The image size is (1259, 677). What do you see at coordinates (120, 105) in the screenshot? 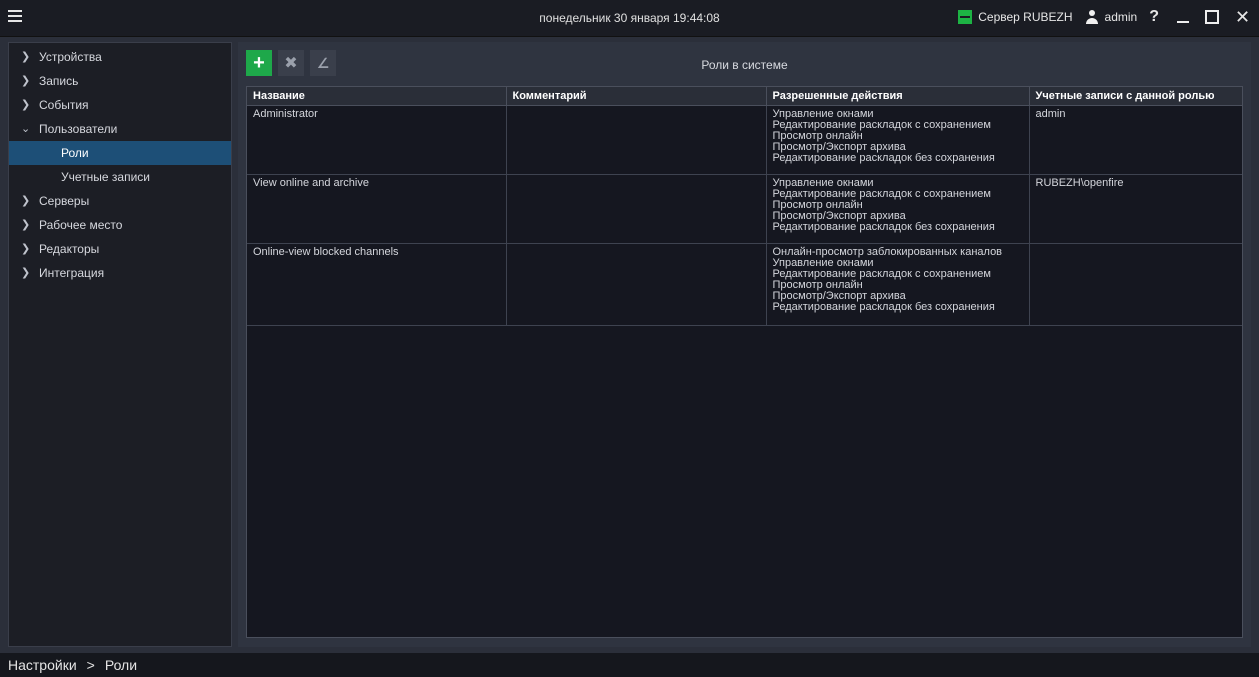
I see `sidebar-item-events: ❯ События` at bounding box center [120, 105].